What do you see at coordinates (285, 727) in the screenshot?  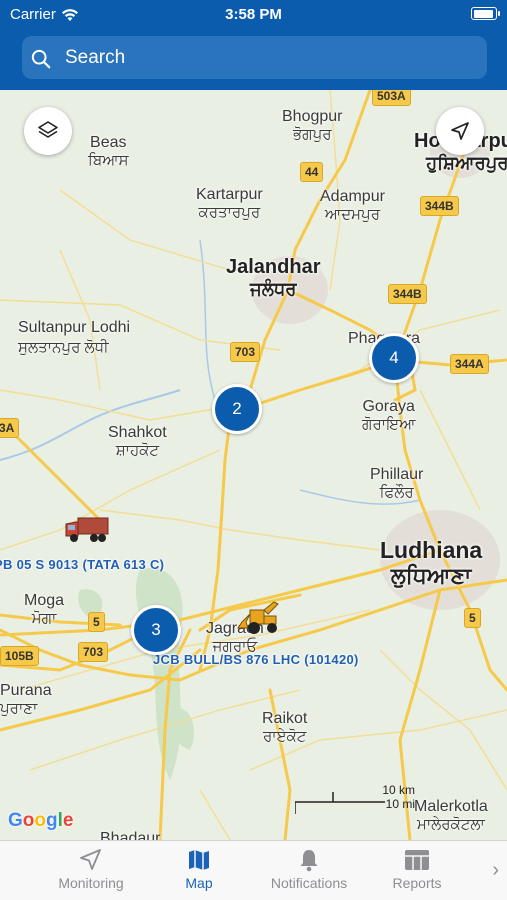 I see `place-label: Raikot ਰਾਏਕੋਟ` at bounding box center [285, 727].